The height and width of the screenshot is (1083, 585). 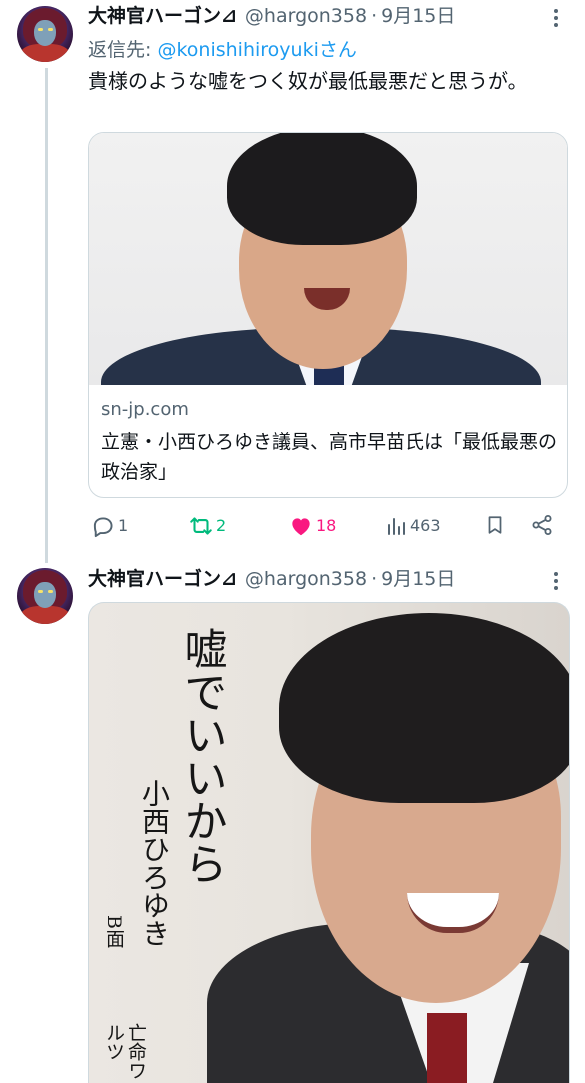 I want to click on card-domain: sn-jp.com, so click(x=145, y=409).